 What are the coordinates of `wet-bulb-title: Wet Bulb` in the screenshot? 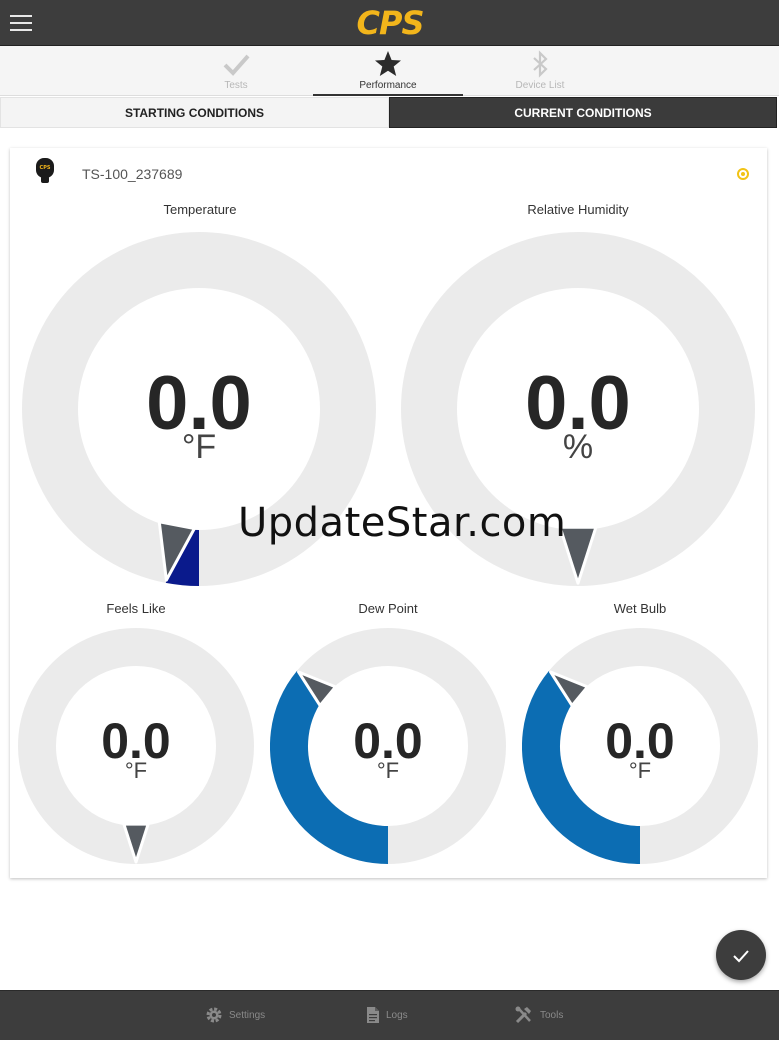 It's located at (640, 608).